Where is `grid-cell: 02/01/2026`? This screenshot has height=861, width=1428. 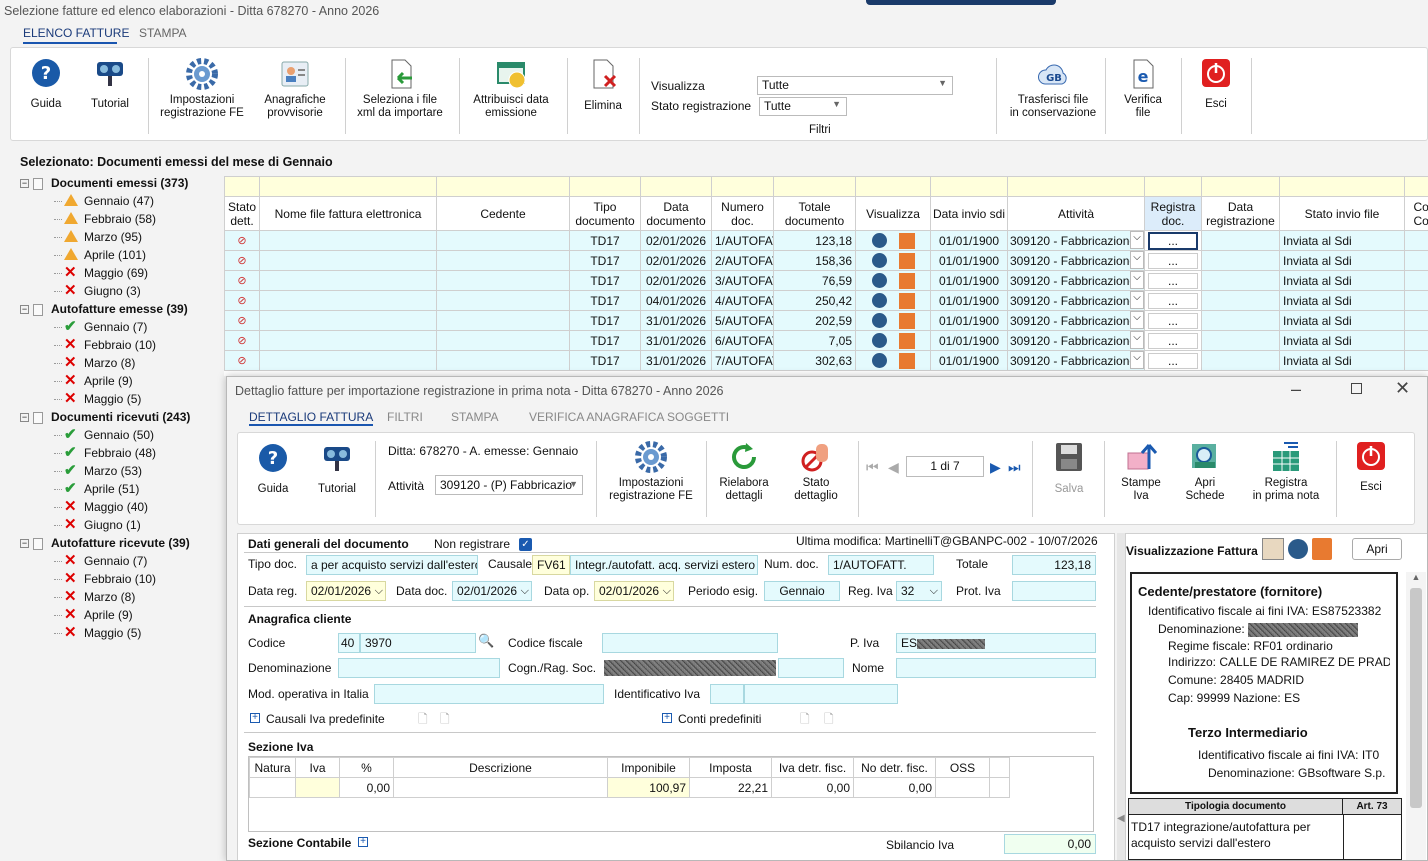
grid-cell: 02/01/2026 is located at coordinates (676, 280).